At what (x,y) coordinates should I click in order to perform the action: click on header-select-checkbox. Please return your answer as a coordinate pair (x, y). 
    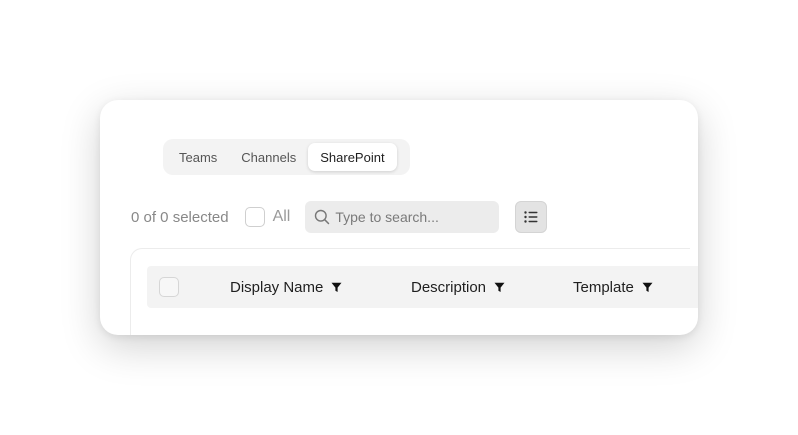
    Looking at the image, I should click on (169, 287).